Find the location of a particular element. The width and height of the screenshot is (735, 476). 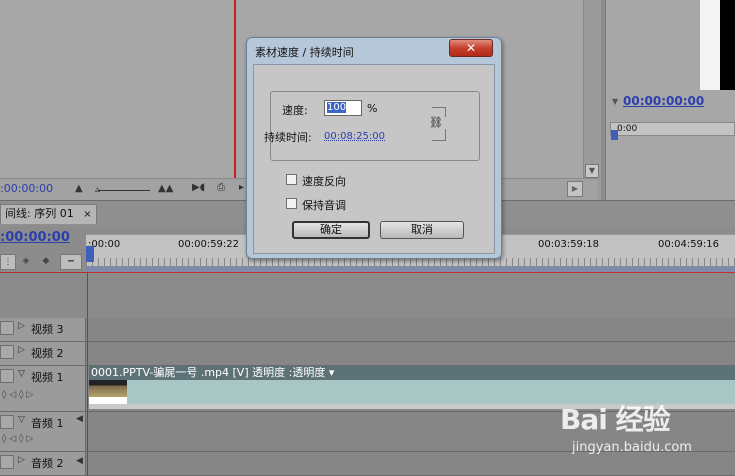

track-header: ▷ 视频 2 is located at coordinates (43, 353).